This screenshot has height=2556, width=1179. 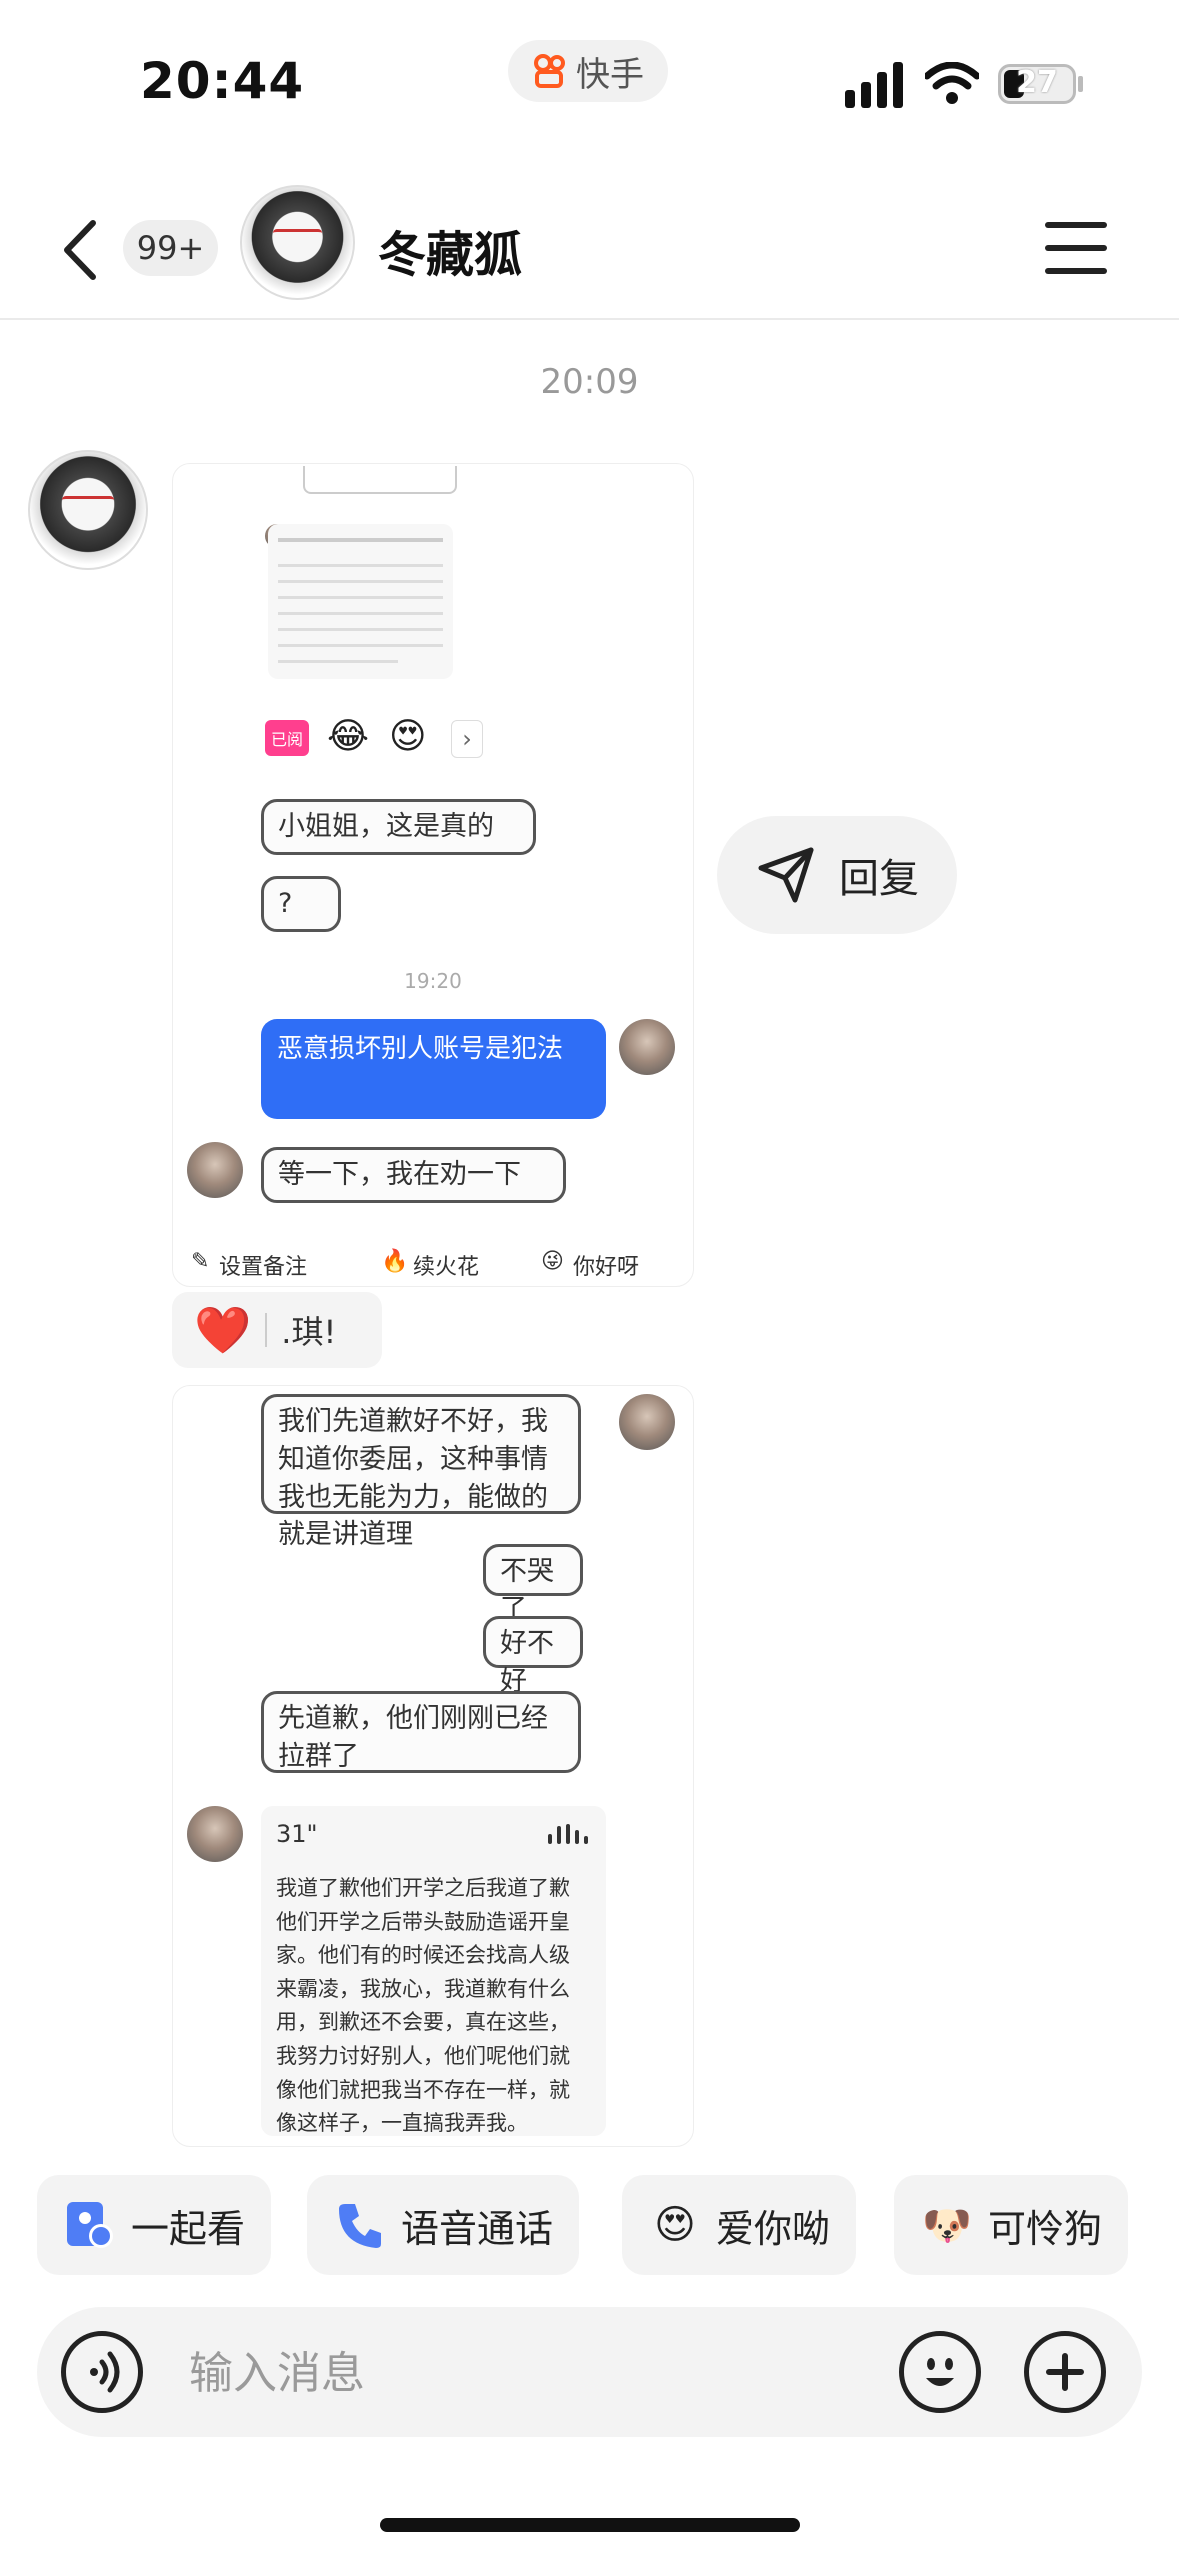 I want to click on cropped-bubble-top, so click(x=380, y=480).